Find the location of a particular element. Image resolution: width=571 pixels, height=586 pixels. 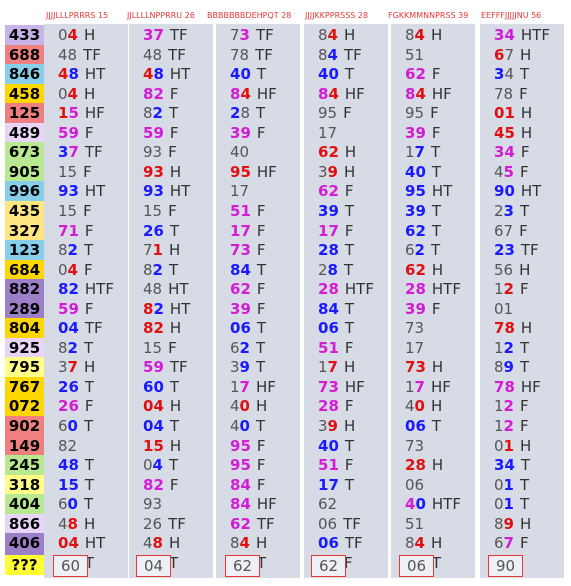

cell: 95 HF is located at coordinates (253, 172).